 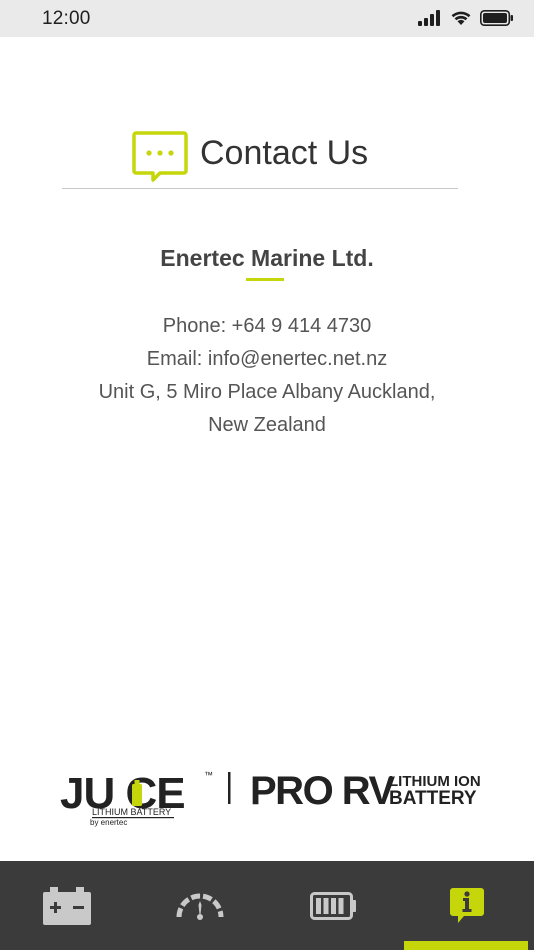 I want to click on pro-rv-logo: PRO RV LITHIUM ION BATTERY, so click(x=365, y=791).